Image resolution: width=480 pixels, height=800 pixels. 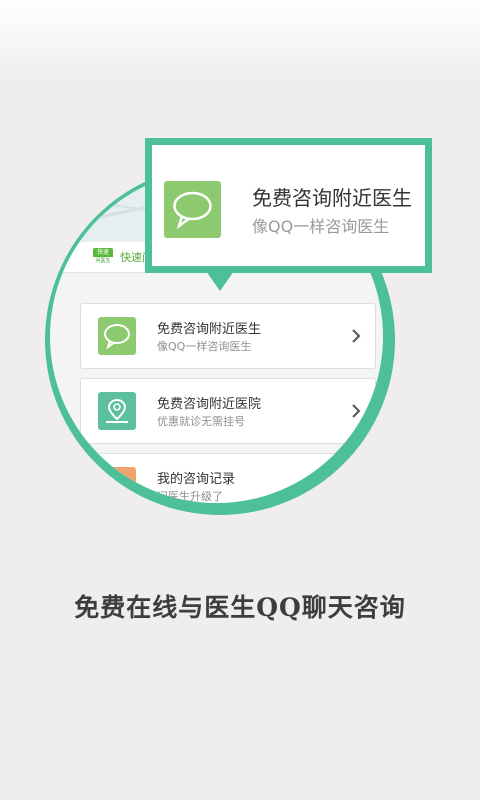 What do you see at coordinates (321, 226) in the screenshot?
I see `callout-subtitle: 像QQ一样咨询医生` at bounding box center [321, 226].